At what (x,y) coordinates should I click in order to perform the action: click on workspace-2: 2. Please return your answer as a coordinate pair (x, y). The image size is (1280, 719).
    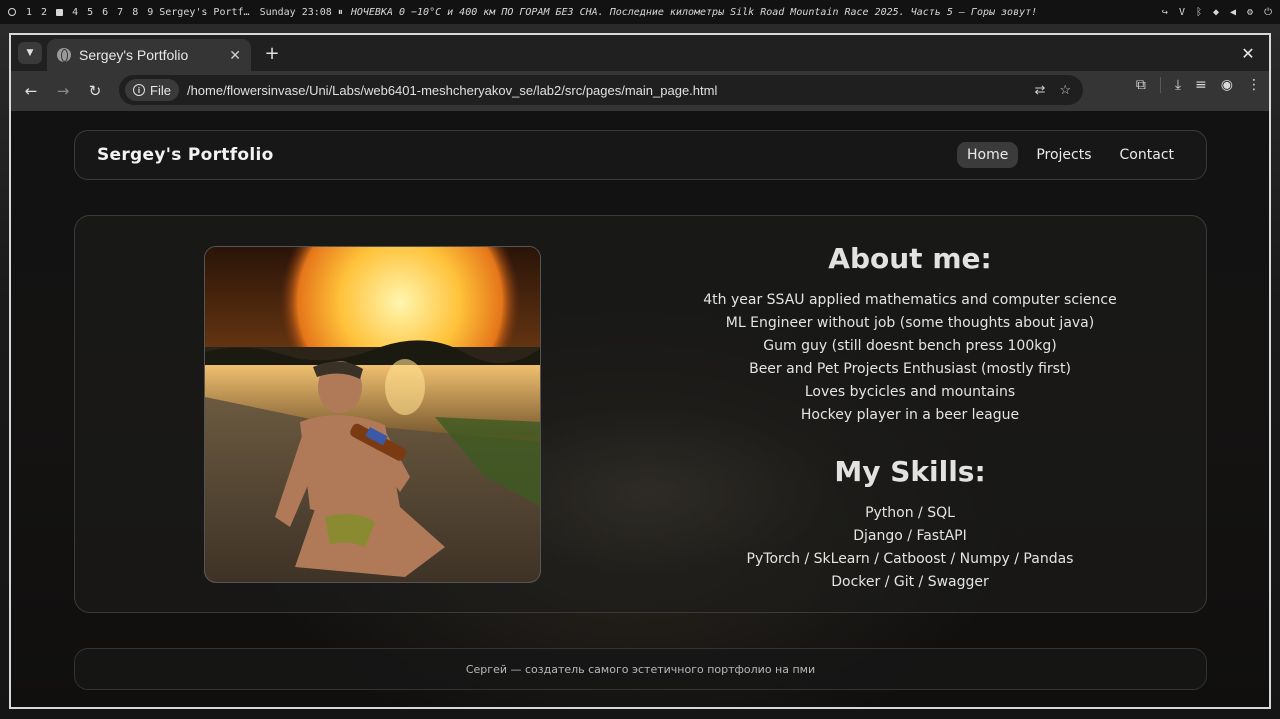
    Looking at the image, I should click on (44, 12).